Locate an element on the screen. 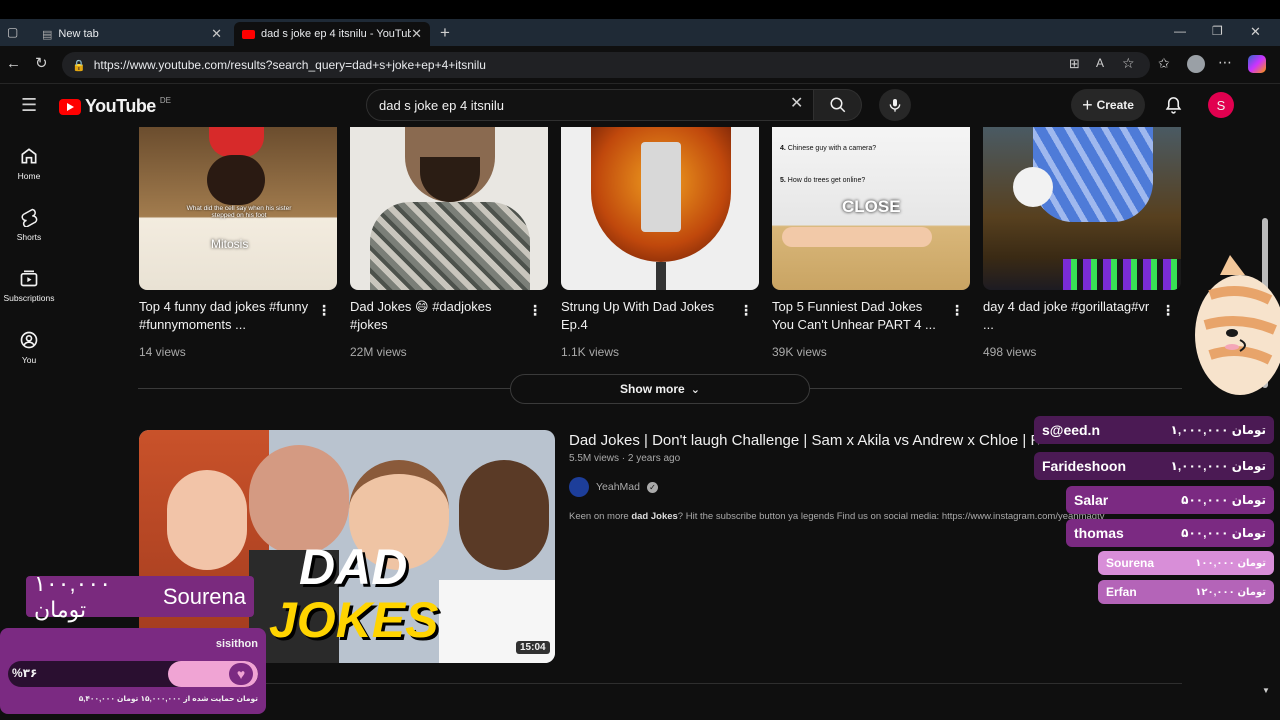 This screenshot has height=720, width=1280. donor-name: Sourena is located at coordinates (204, 596).